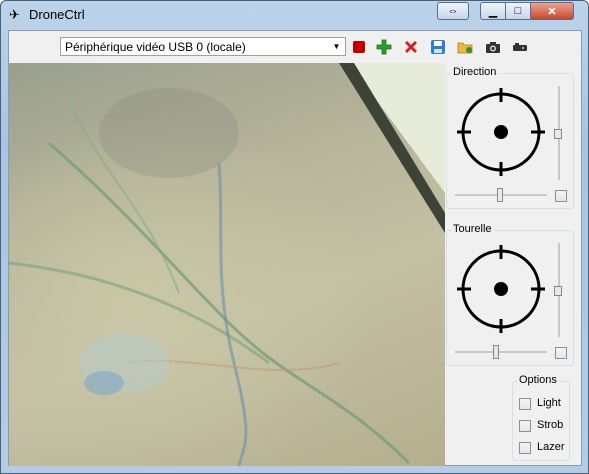 Image resolution: width=589 pixels, height=474 pixels. I want to click on direction-joystick, so click(501, 132).